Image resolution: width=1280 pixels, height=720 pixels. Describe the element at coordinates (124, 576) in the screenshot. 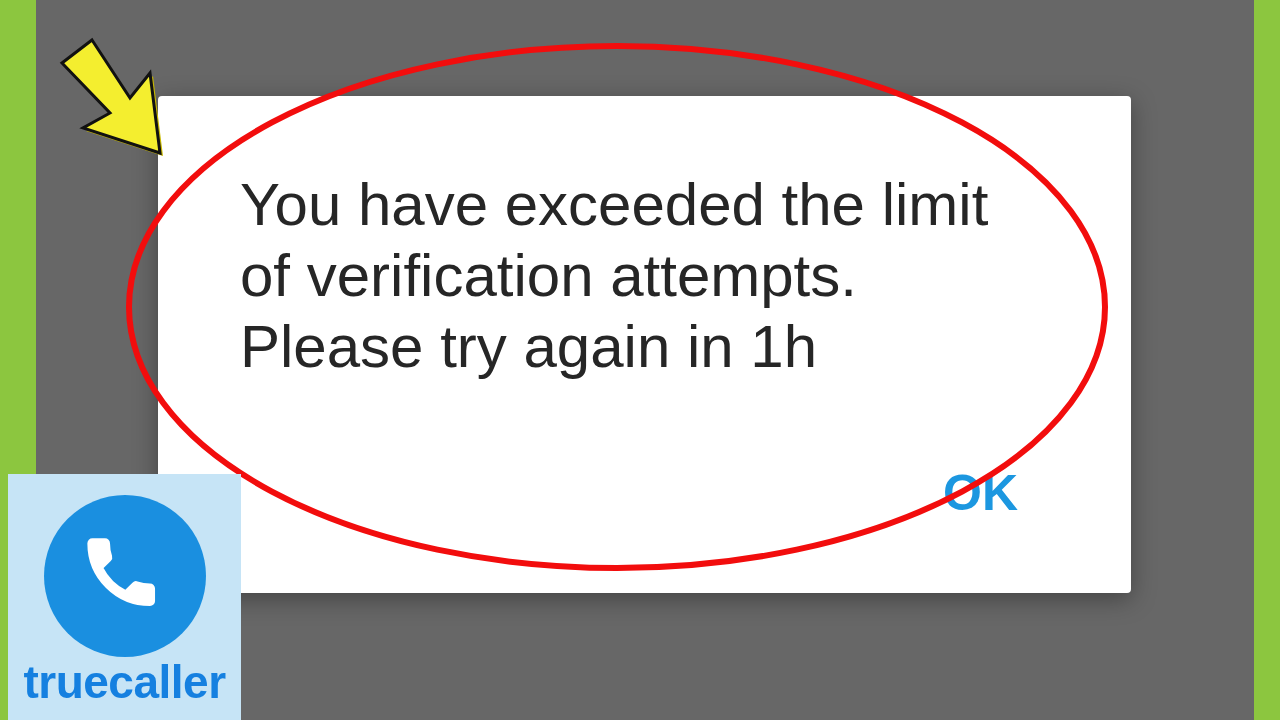

I see `phone-icon` at that location.